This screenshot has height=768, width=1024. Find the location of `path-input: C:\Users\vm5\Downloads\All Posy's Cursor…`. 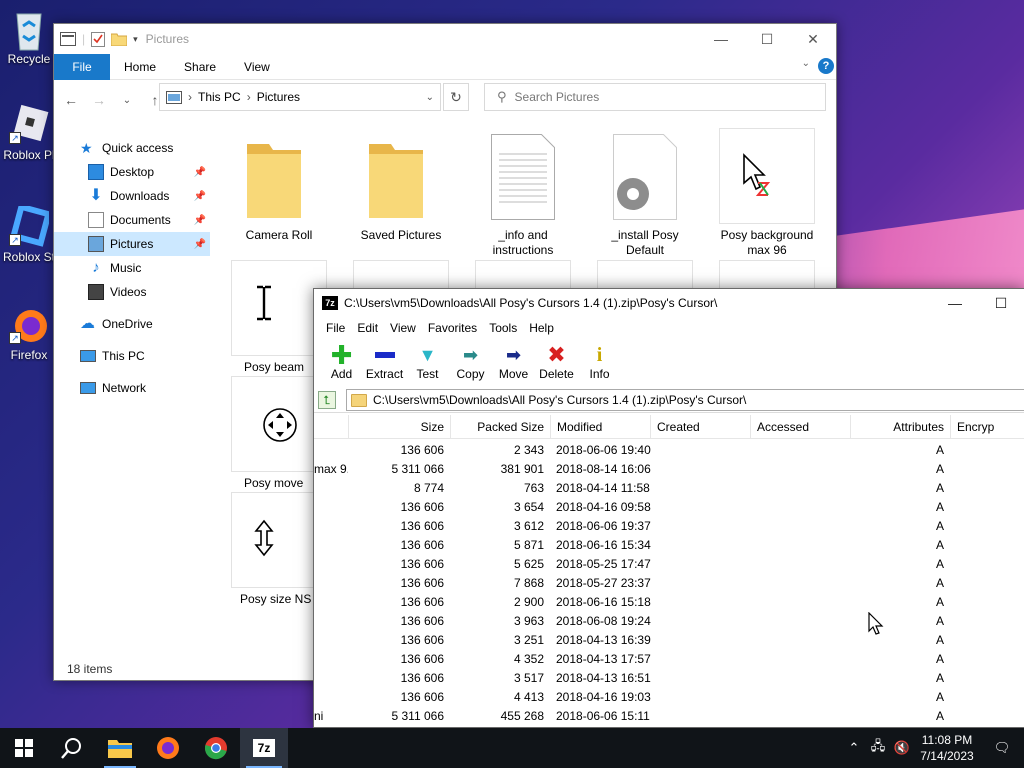

path-input: C:\Users\vm5\Downloads\All Posy's Cursor… is located at coordinates (685, 400).